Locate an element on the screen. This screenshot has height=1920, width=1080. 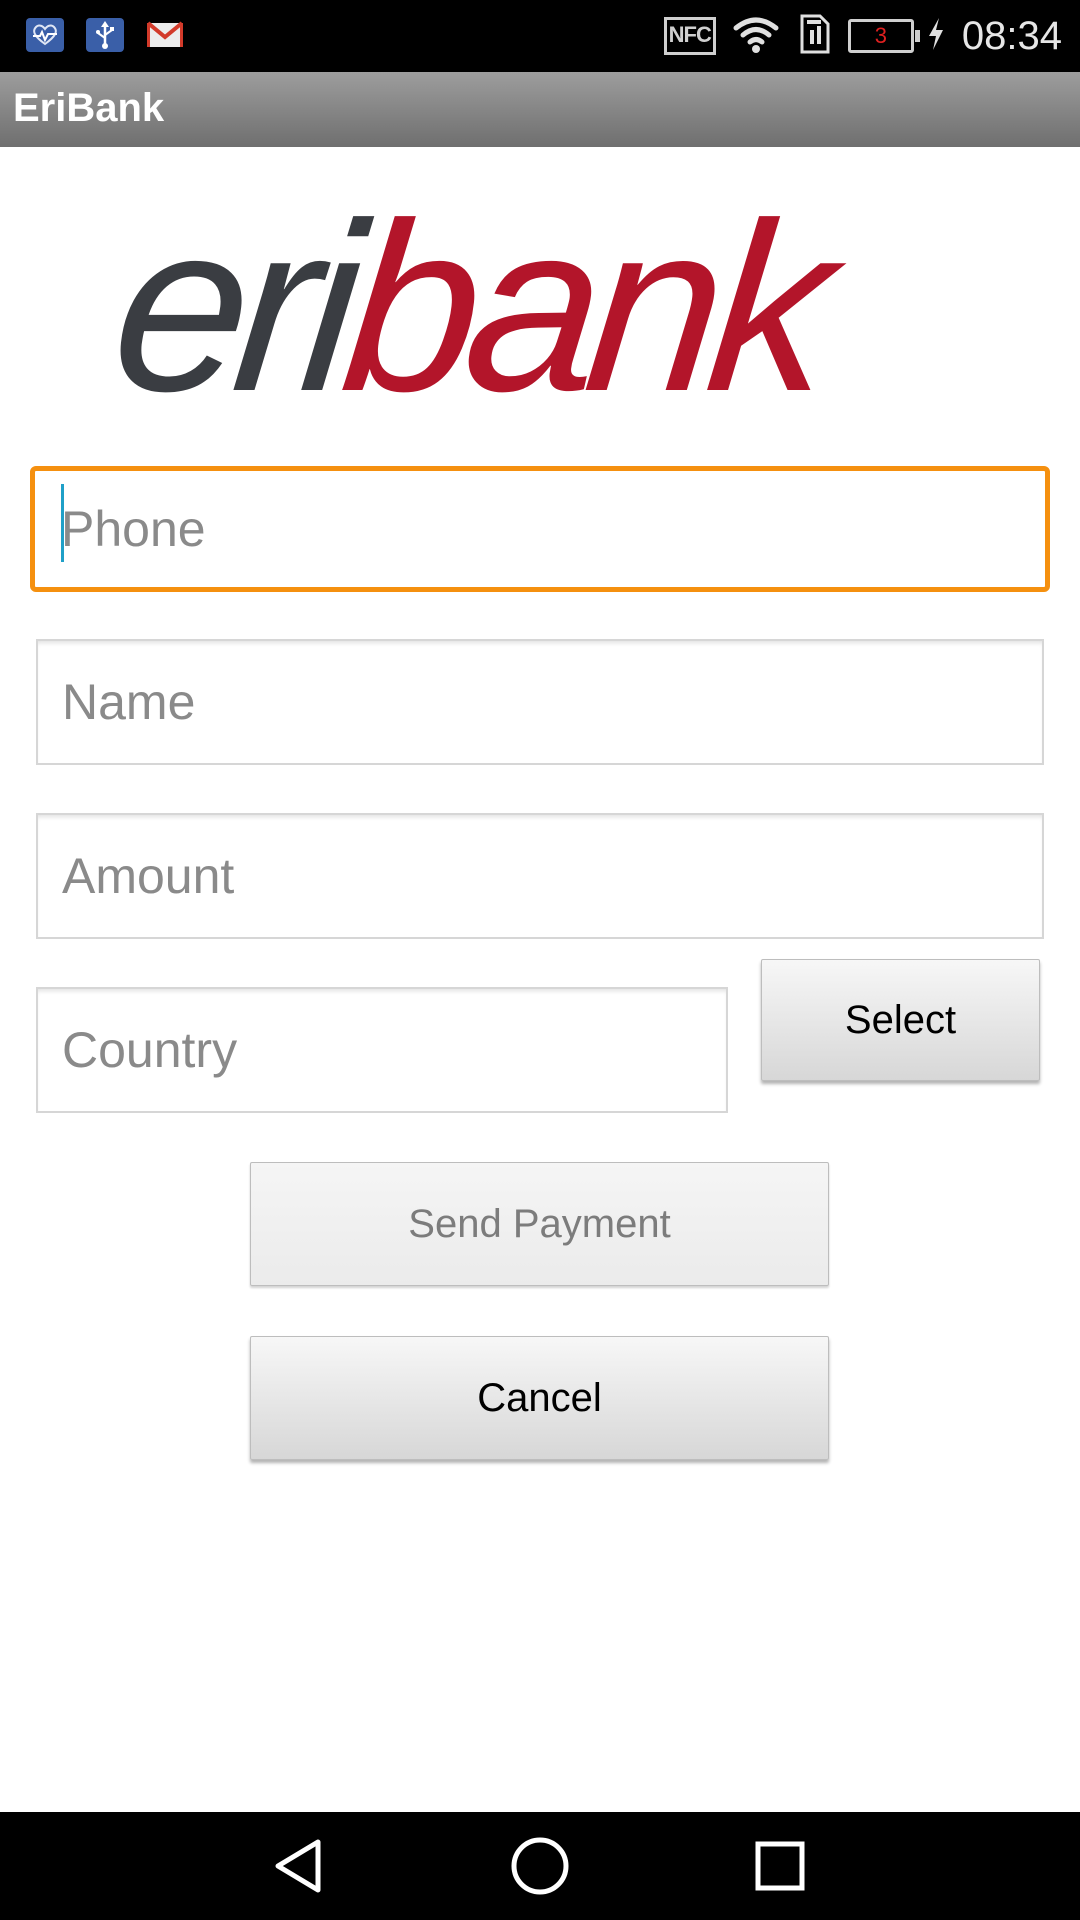
navigation-bar is located at coordinates (540, 1866).